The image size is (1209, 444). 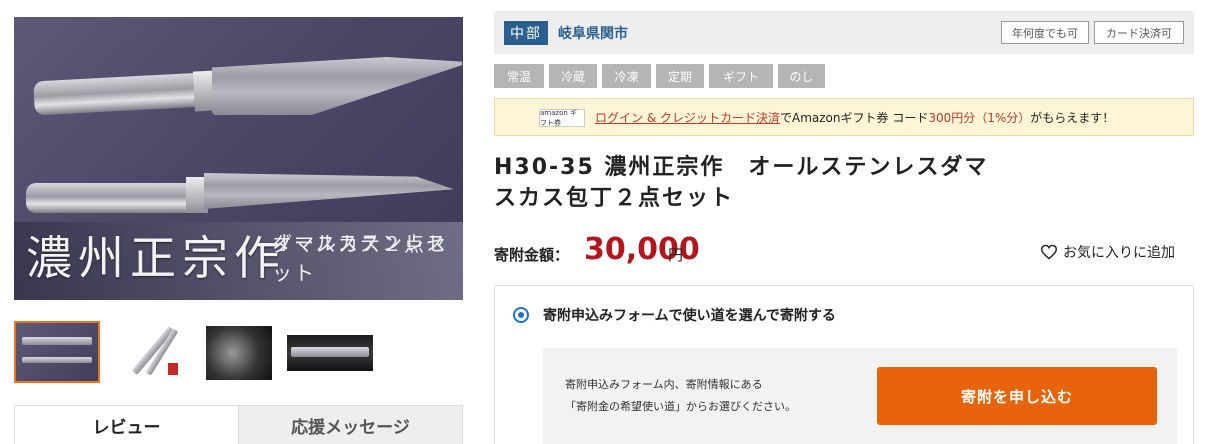 What do you see at coordinates (1119, 253) in the screenshot?
I see `favorite-label: お気に入りに追加` at bounding box center [1119, 253].